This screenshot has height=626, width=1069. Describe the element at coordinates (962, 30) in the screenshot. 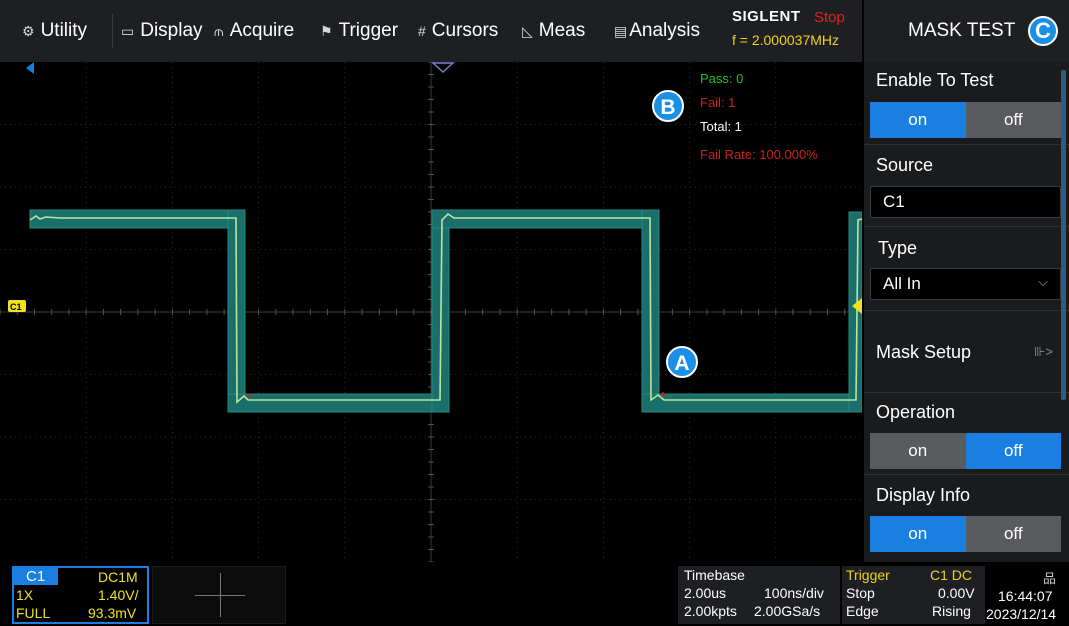

I see `panel-title: MASK TEST` at that location.